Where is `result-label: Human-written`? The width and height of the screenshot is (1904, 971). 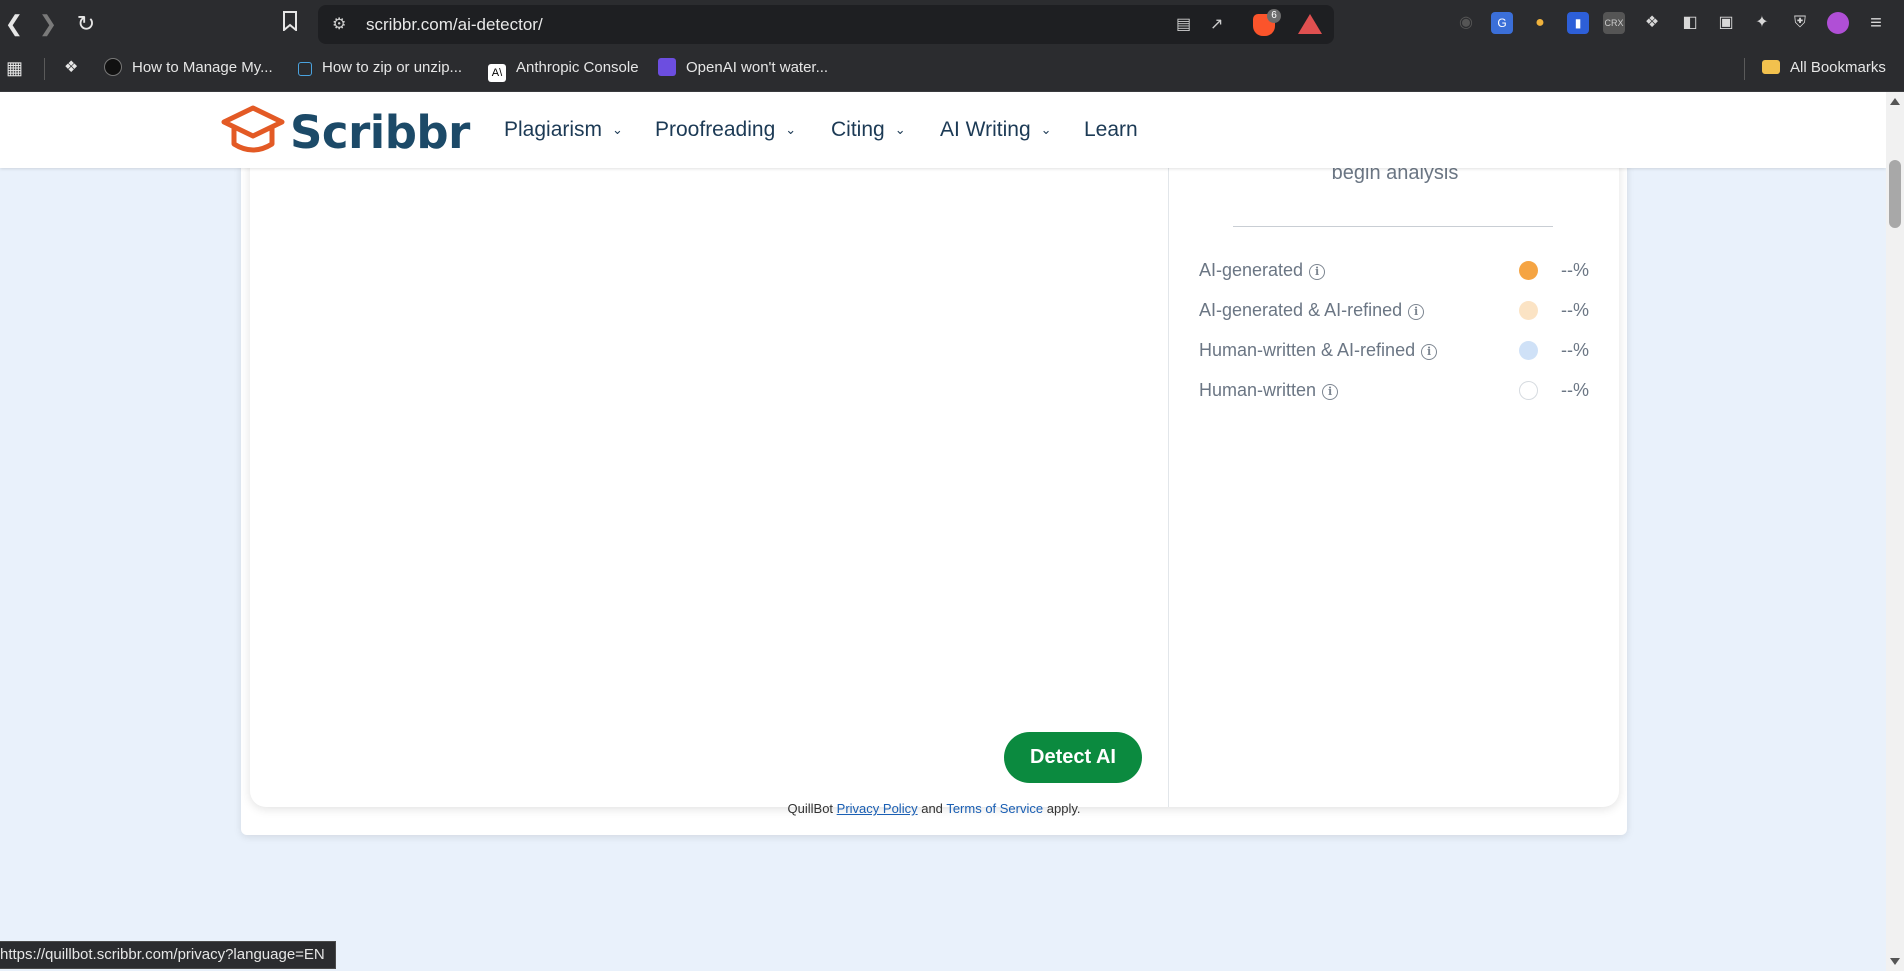
result-label: Human-written is located at coordinates (1258, 390).